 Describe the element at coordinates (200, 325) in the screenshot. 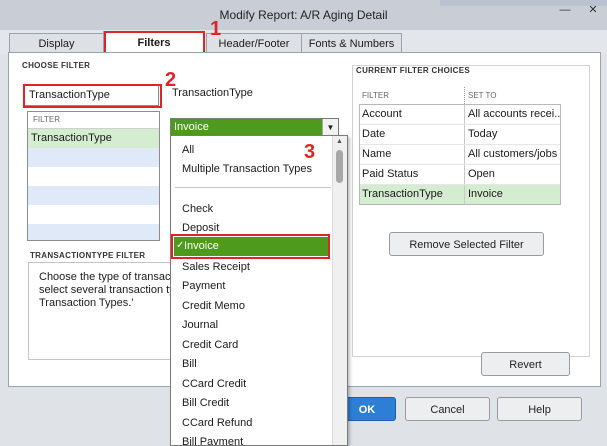

I see `option-journal: Journal` at that location.